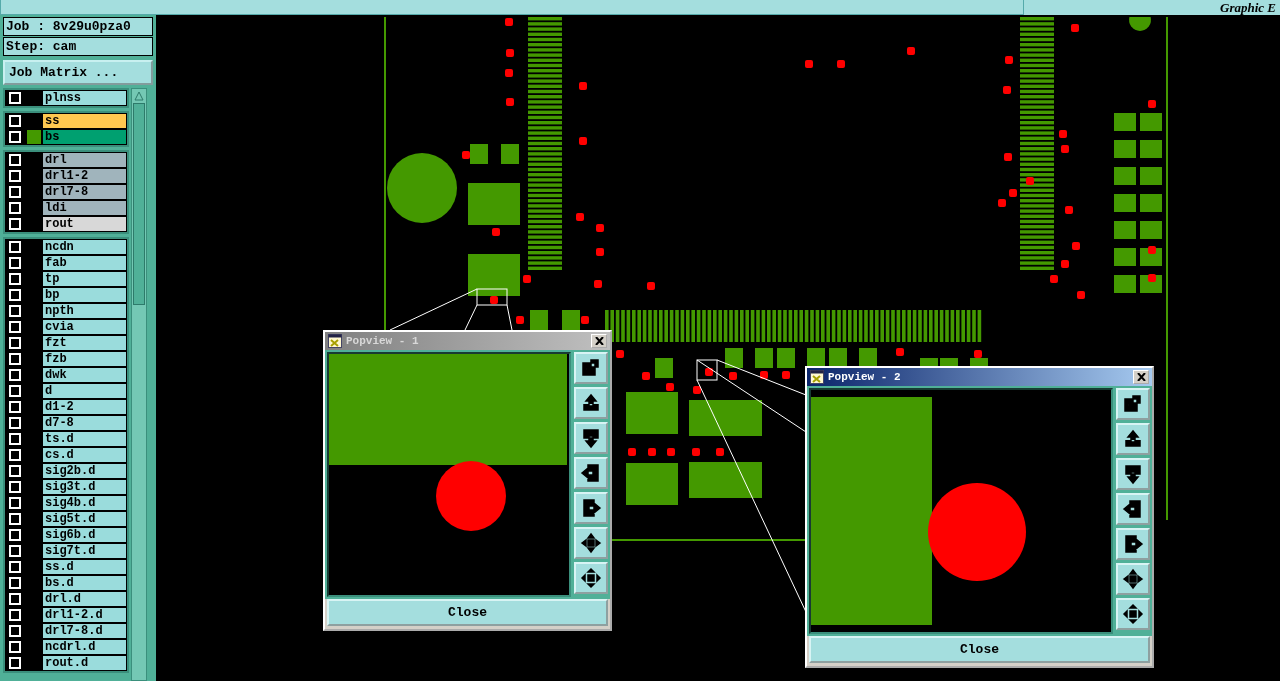 This screenshot has width=1280, height=681. Describe the element at coordinates (84, 279) in the screenshot. I see `layer-name: tp` at that location.